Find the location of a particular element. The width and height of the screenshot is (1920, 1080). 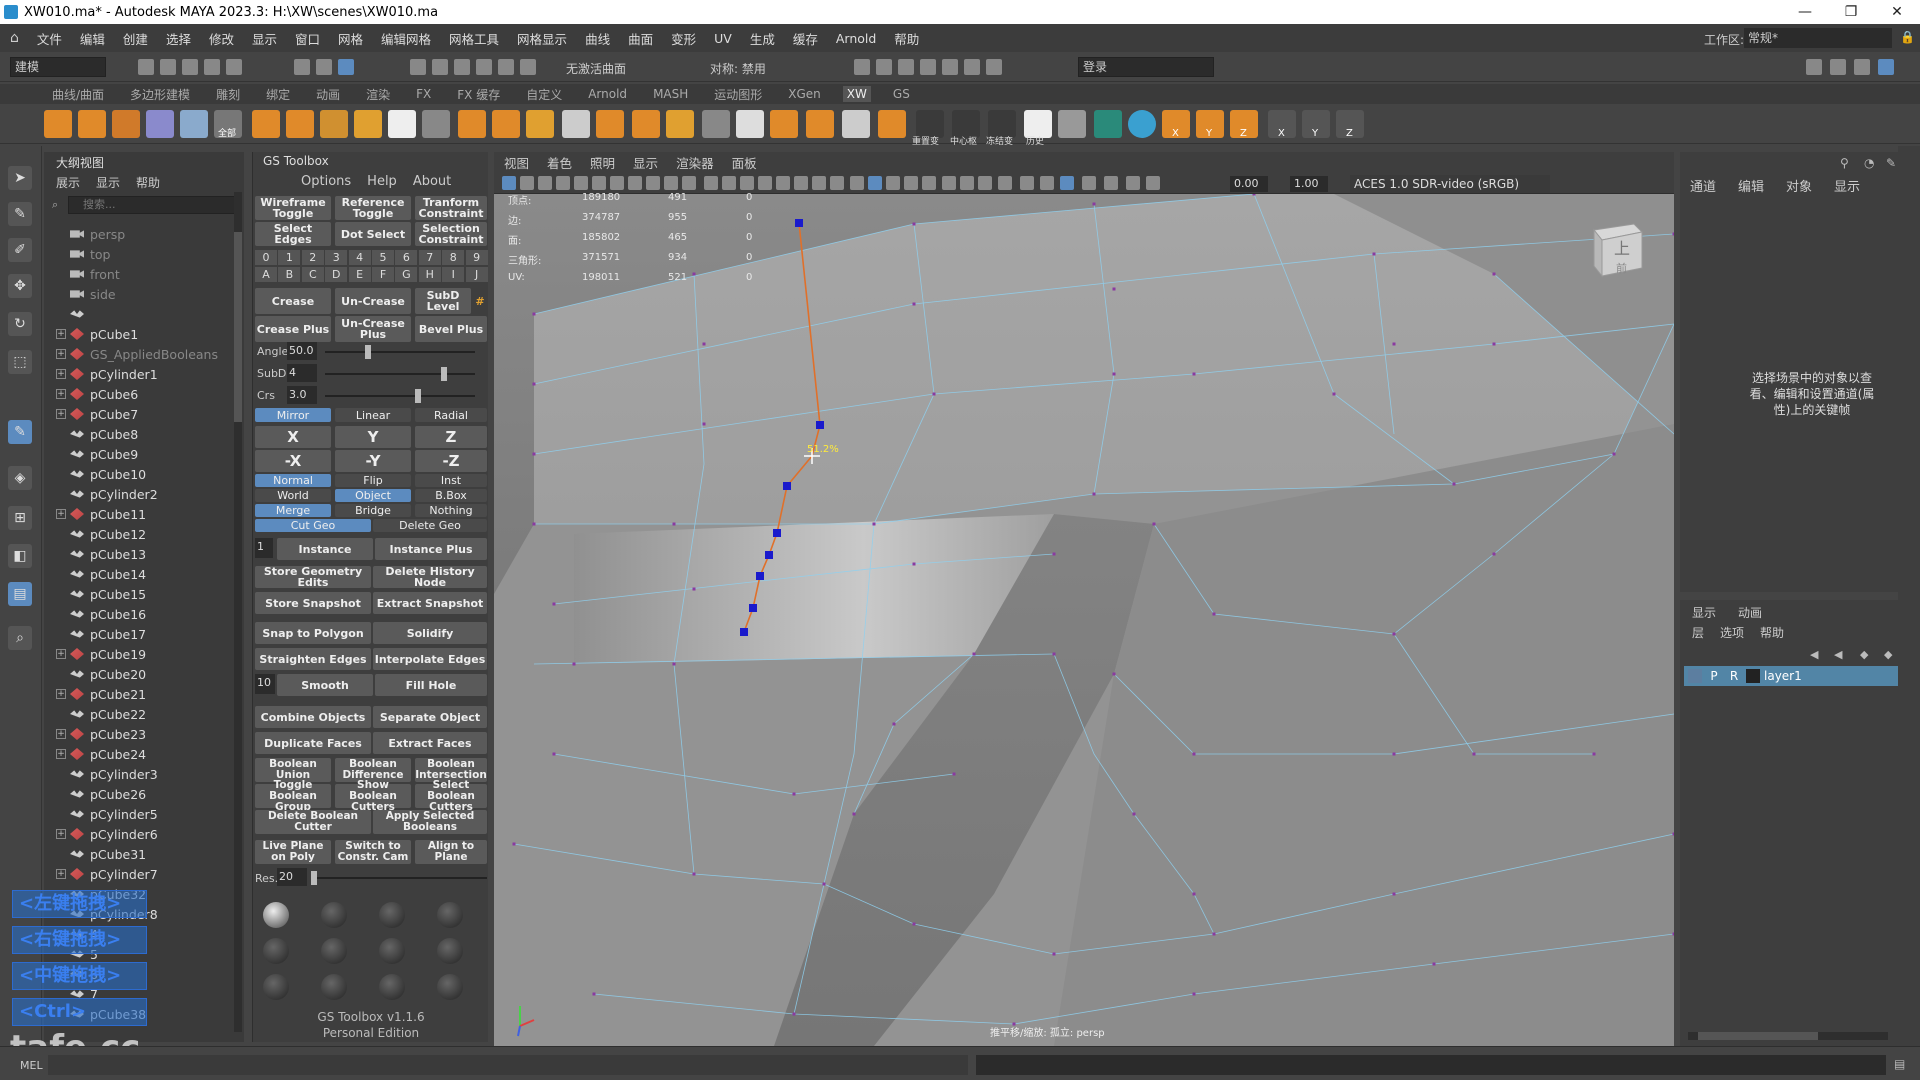

scale-z-icon: Z is located at coordinates (1350, 124).